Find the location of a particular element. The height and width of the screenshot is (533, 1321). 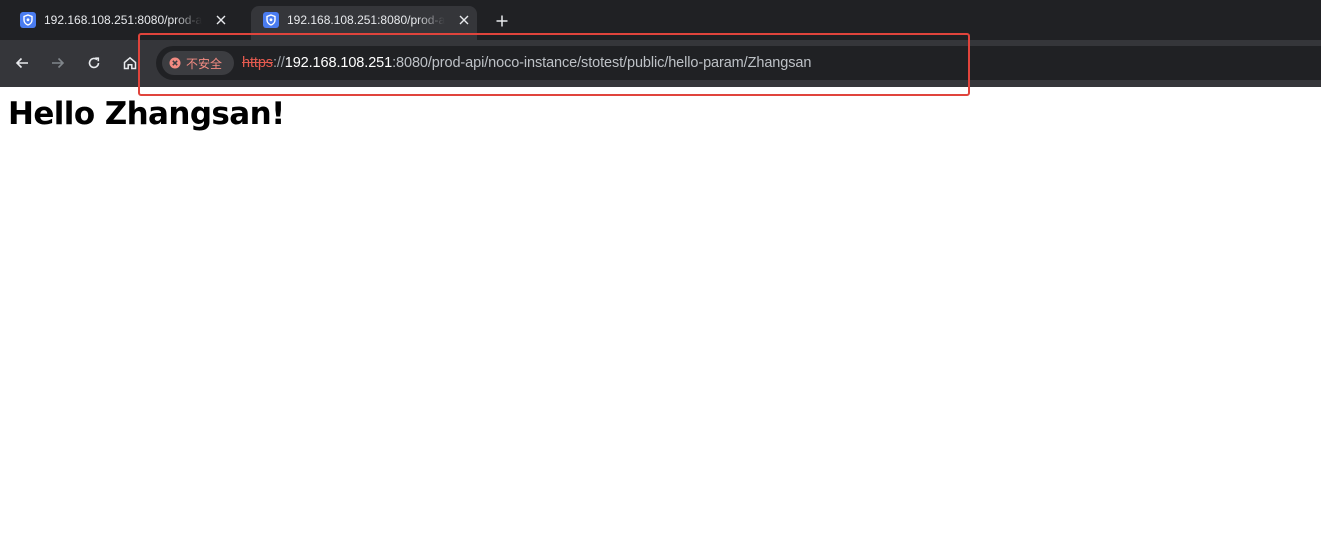

forward-button is located at coordinates (58, 63).